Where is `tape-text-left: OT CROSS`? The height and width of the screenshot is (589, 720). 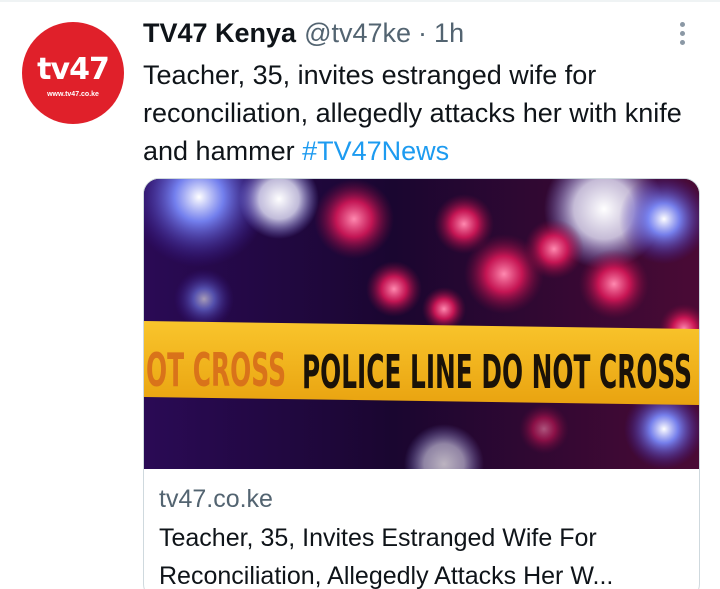 tape-text-left: OT CROSS is located at coordinates (216, 370).